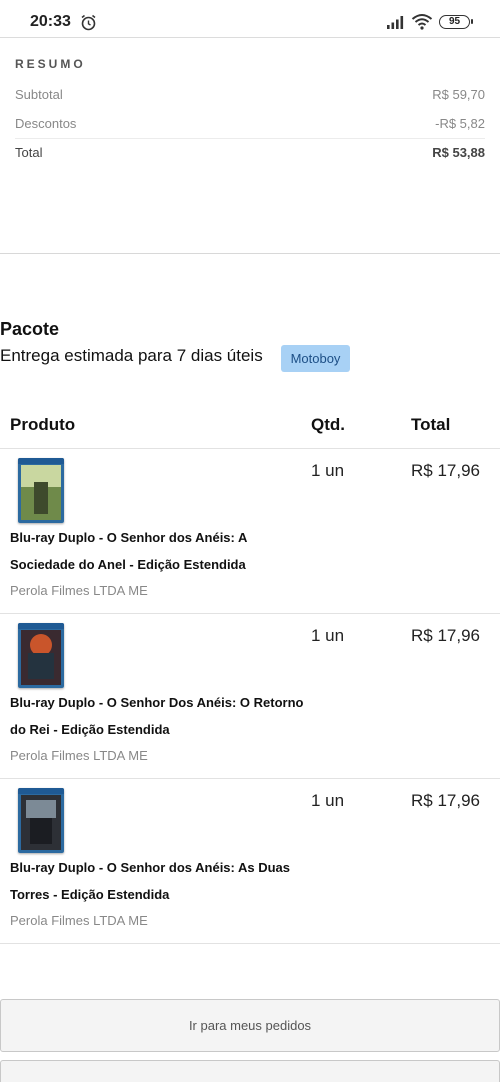 The width and height of the screenshot is (500, 1082). Describe the element at coordinates (250, 19) in the screenshot. I see `status-bar: 20:33 95` at that location.